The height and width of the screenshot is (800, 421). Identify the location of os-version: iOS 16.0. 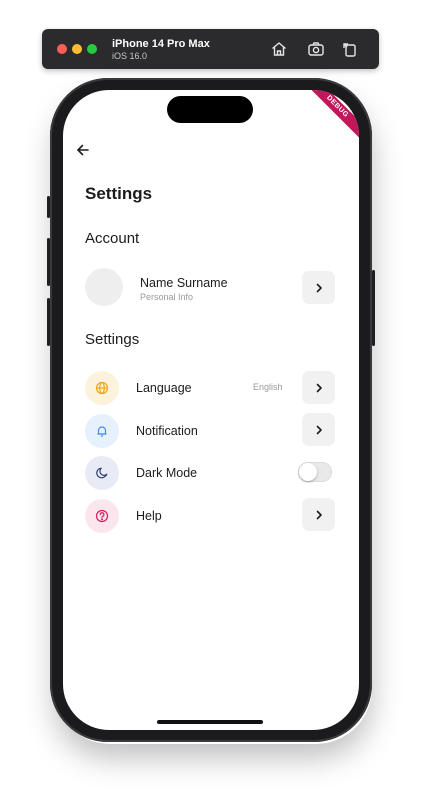
(130, 56).